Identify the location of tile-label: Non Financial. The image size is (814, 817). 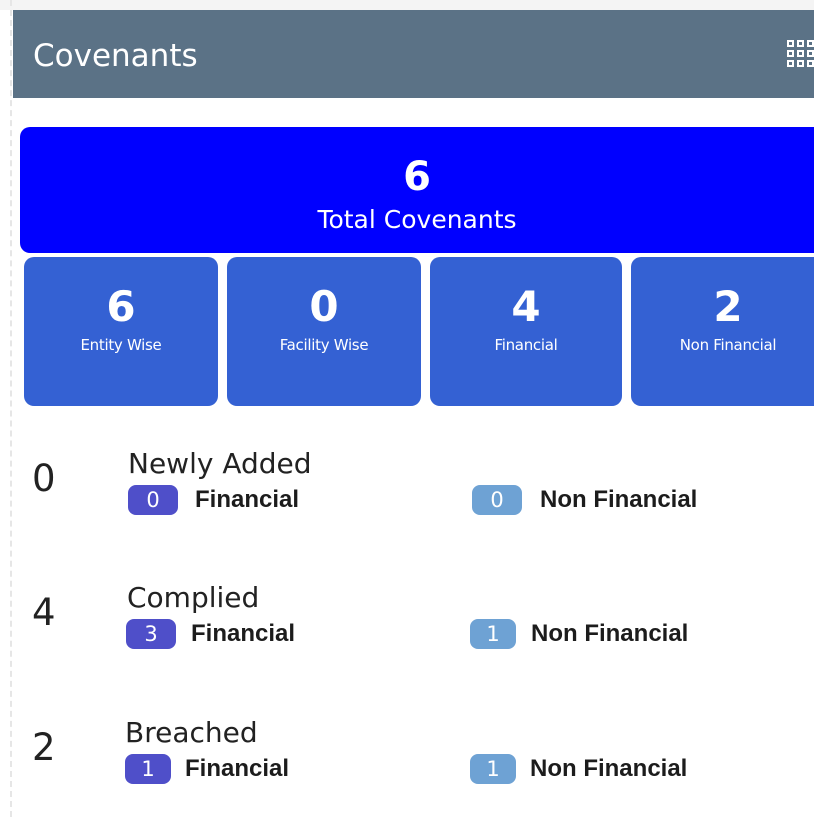
(728, 345).